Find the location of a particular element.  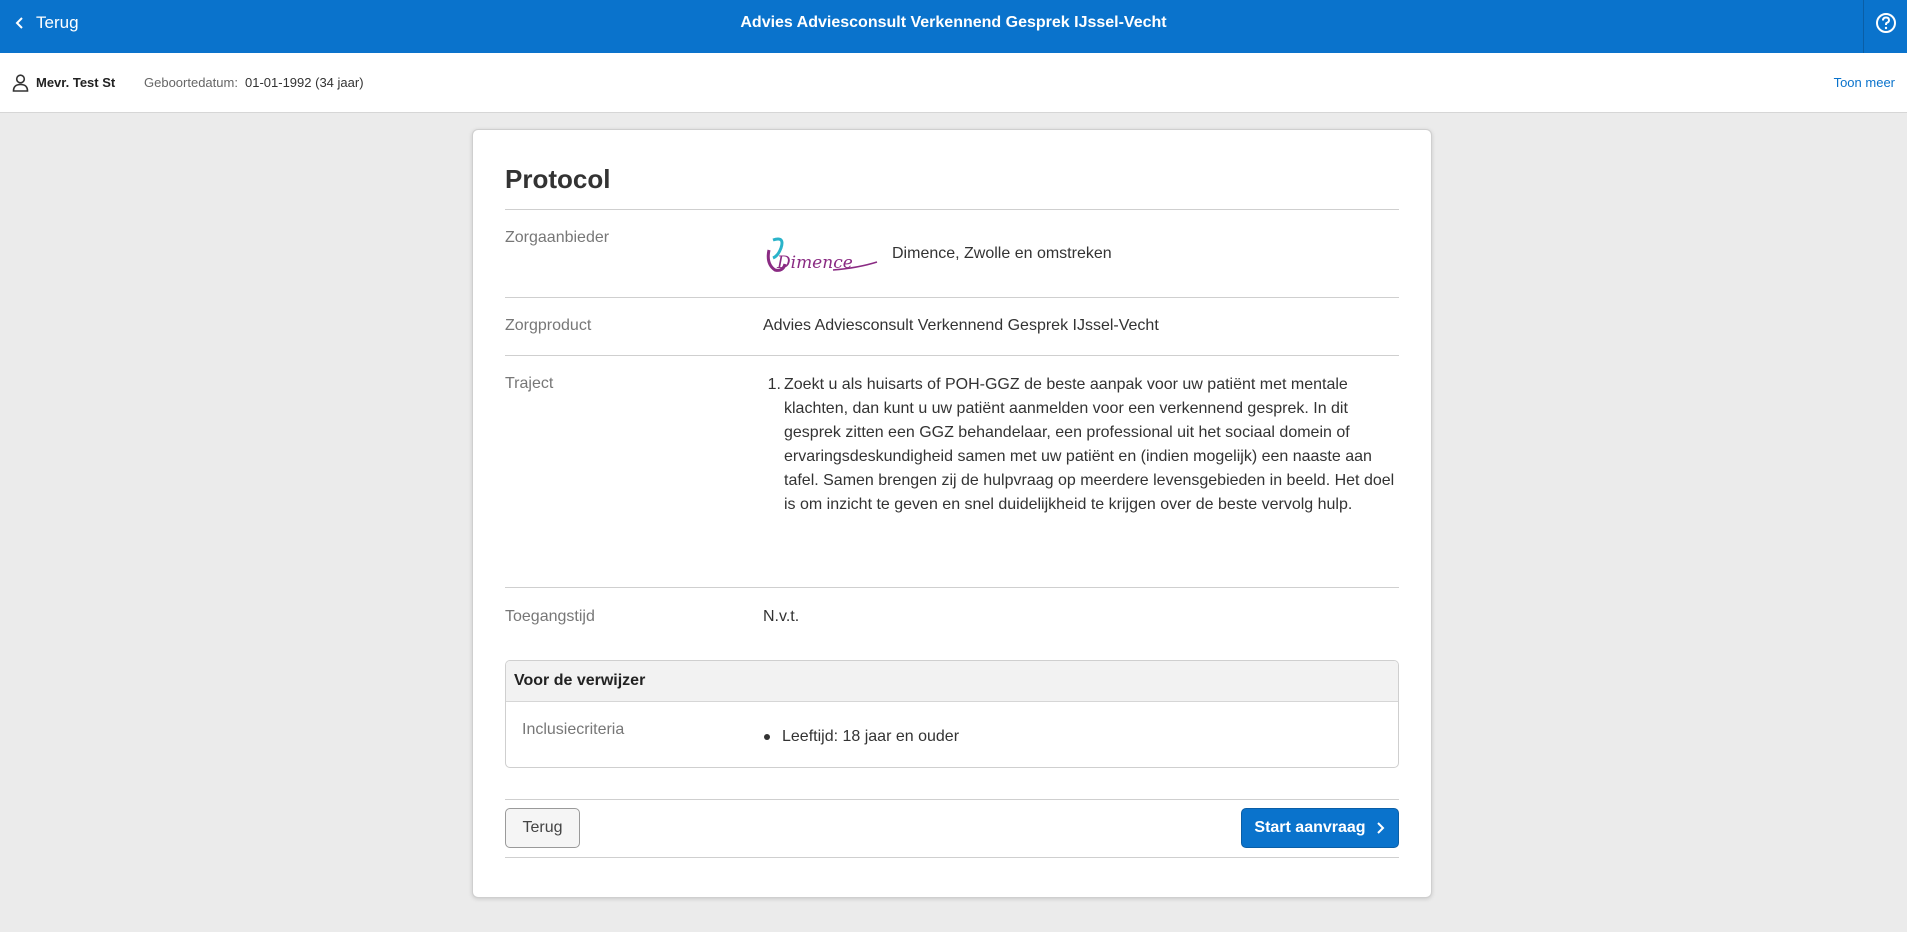

patient-name: Mevr. Test St is located at coordinates (76, 82).